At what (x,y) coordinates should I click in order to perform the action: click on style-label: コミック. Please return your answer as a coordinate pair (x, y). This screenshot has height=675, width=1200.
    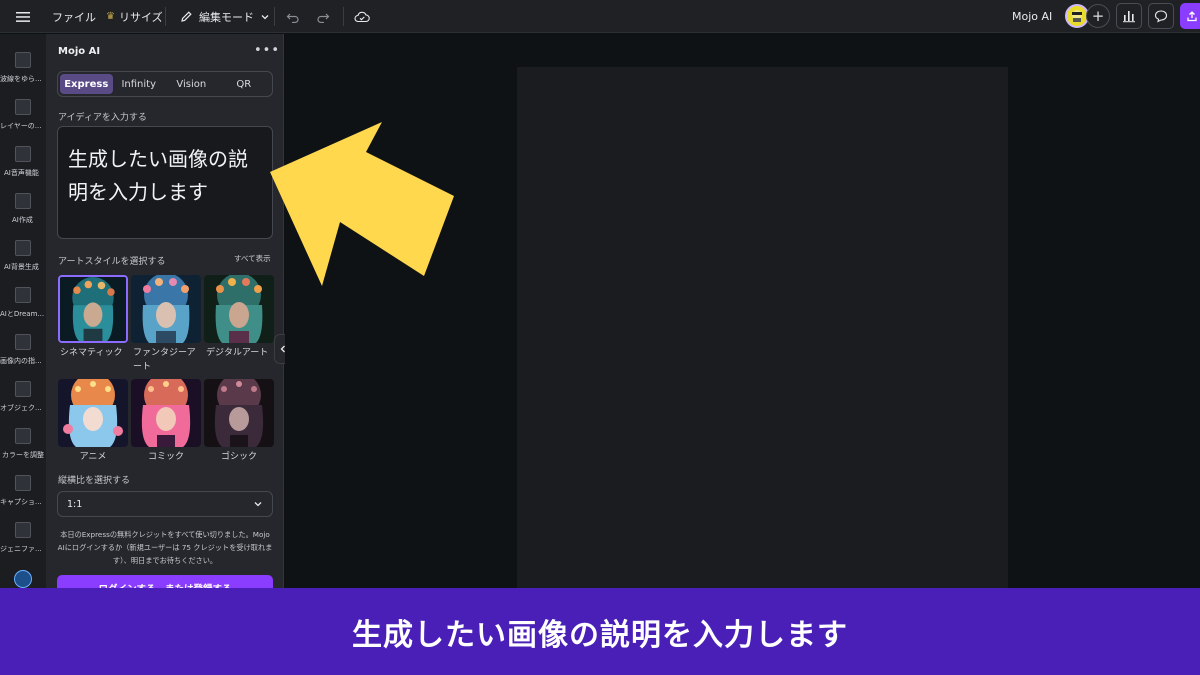
    Looking at the image, I should click on (165, 457).